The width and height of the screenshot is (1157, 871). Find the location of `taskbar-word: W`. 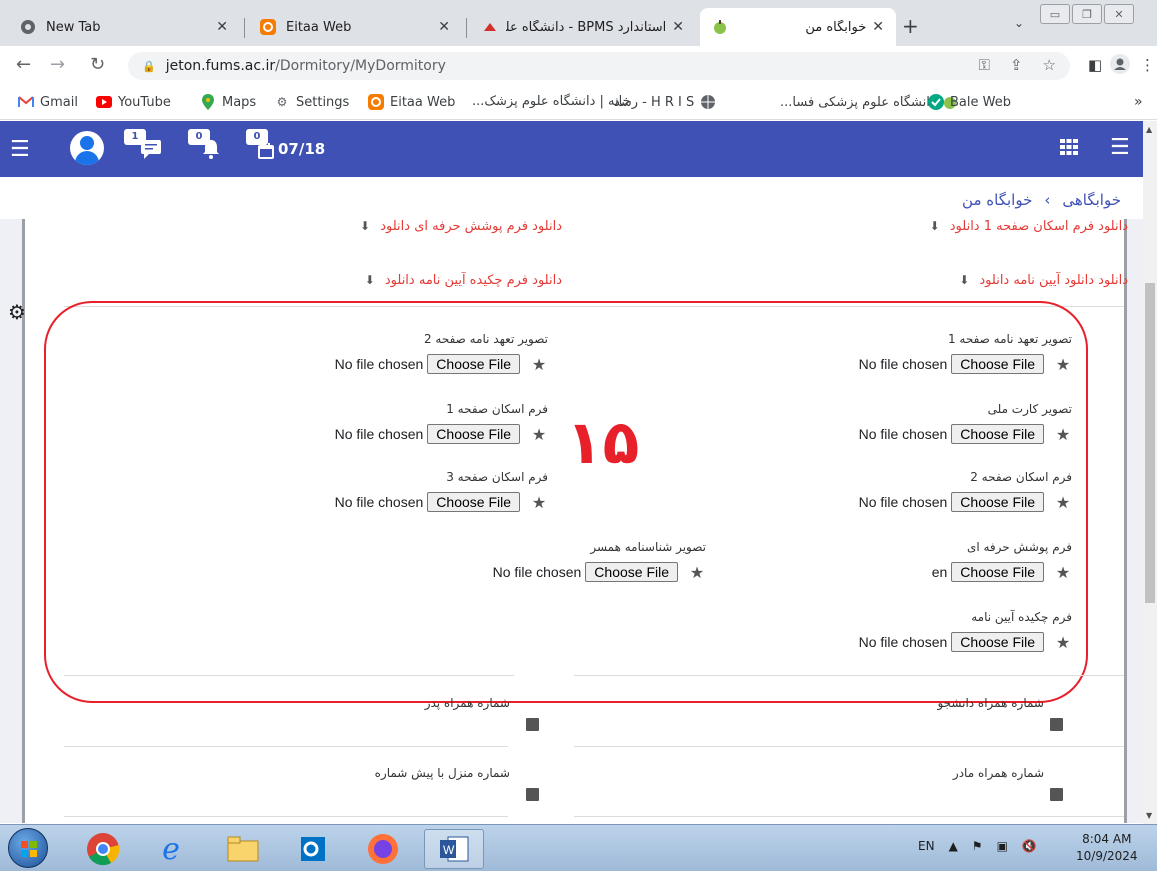

taskbar-word: W is located at coordinates (454, 849).